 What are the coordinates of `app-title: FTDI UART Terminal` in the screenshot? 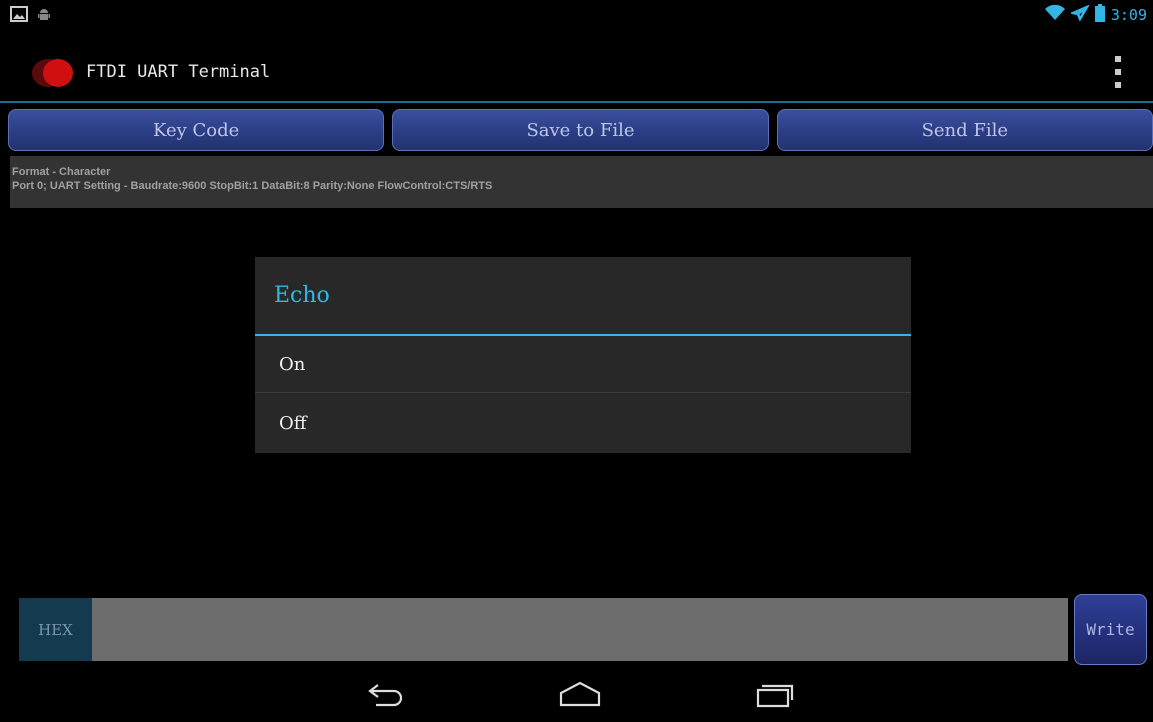 It's located at (178, 72).